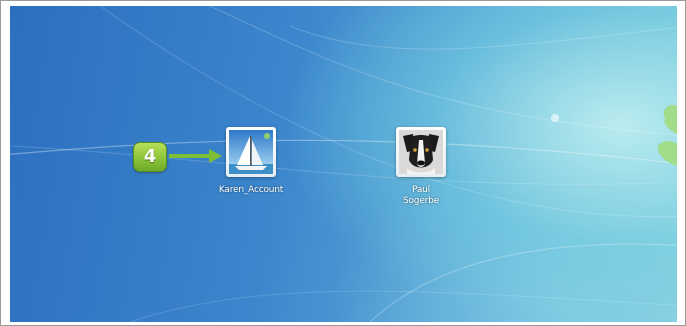  What do you see at coordinates (667, 135) in the screenshot?
I see `windows-logo-fragment` at bounding box center [667, 135].